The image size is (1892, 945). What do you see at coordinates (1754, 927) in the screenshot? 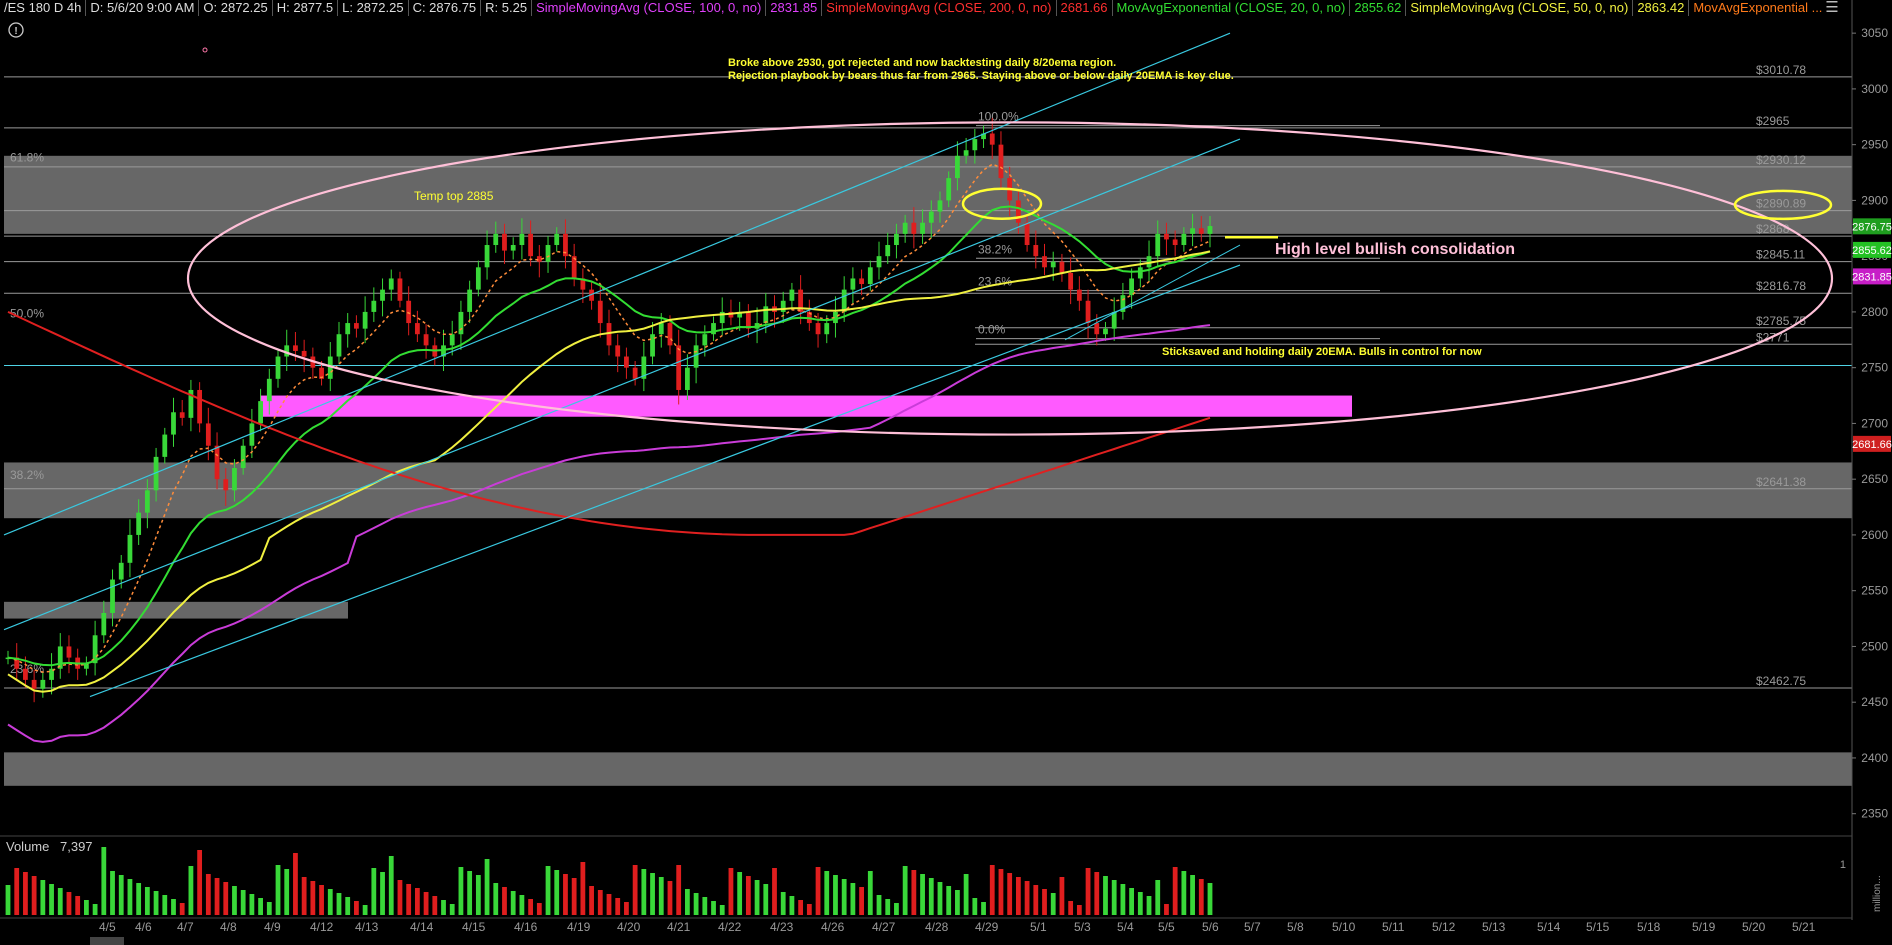
I see `x-tick-label: 5/20` at bounding box center [1754, 927].